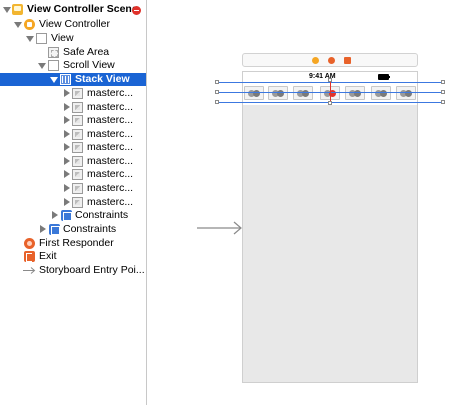  Describe the element at coordinates (53, 65) in the screenshot. I see `scroll-view-icon` at that location.